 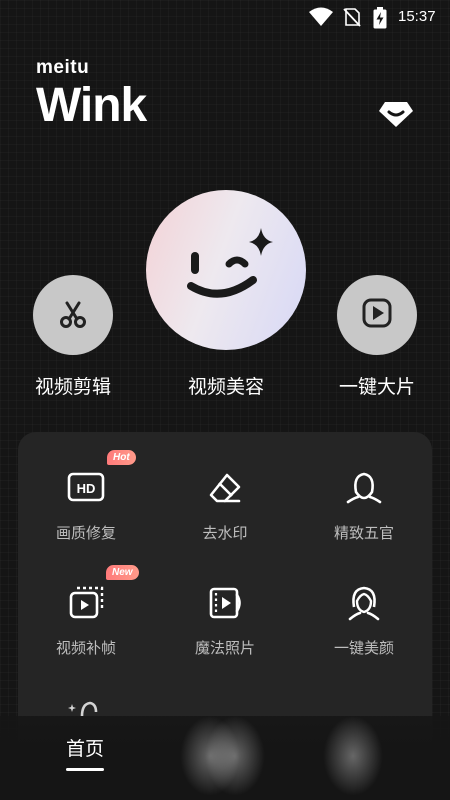 I want to click on hot-badge: Hot, so click(x=121, y=457).